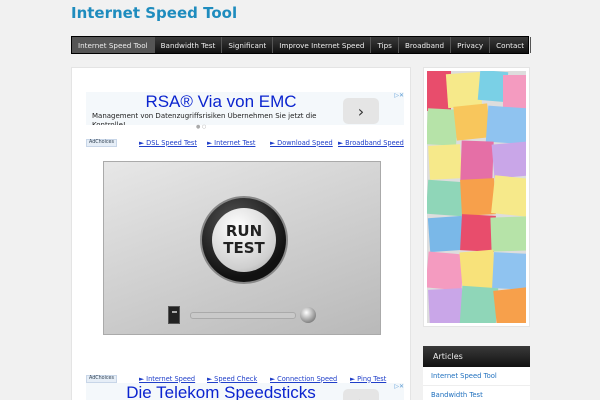 The height and width of the screenshot is (400, 600). I want to click on ad-link: ► DSL Speed Test, so click(168, 143).